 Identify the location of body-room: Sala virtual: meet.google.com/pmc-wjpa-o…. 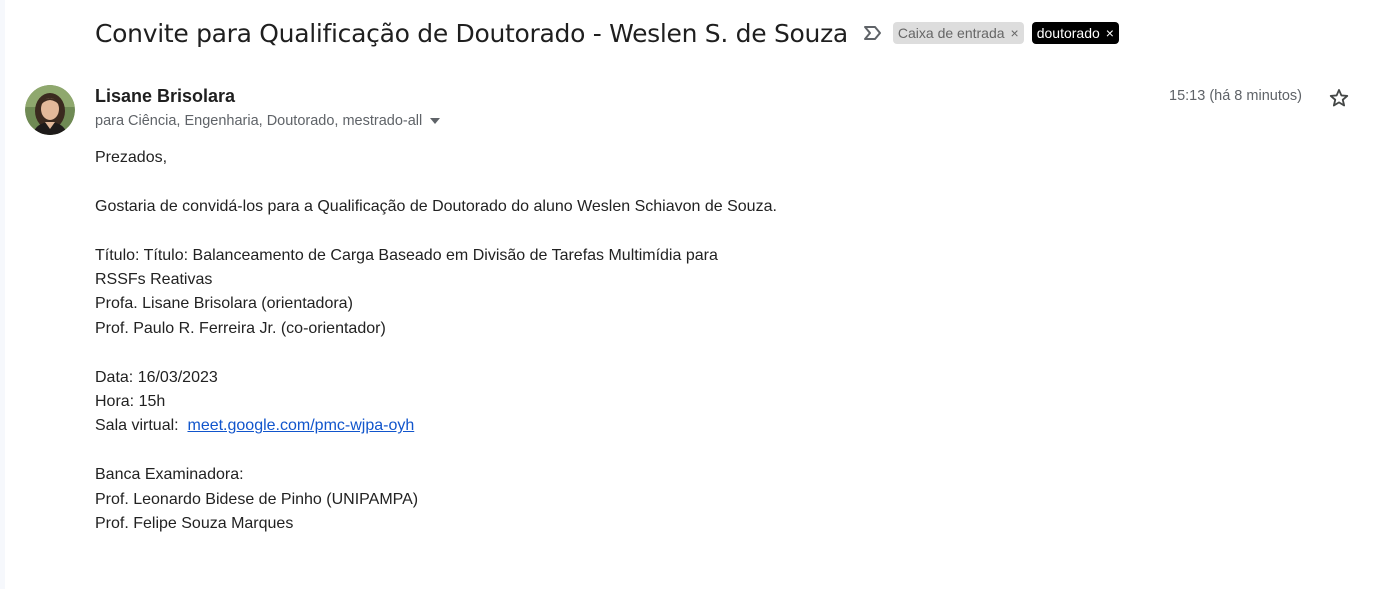
(436, 426).